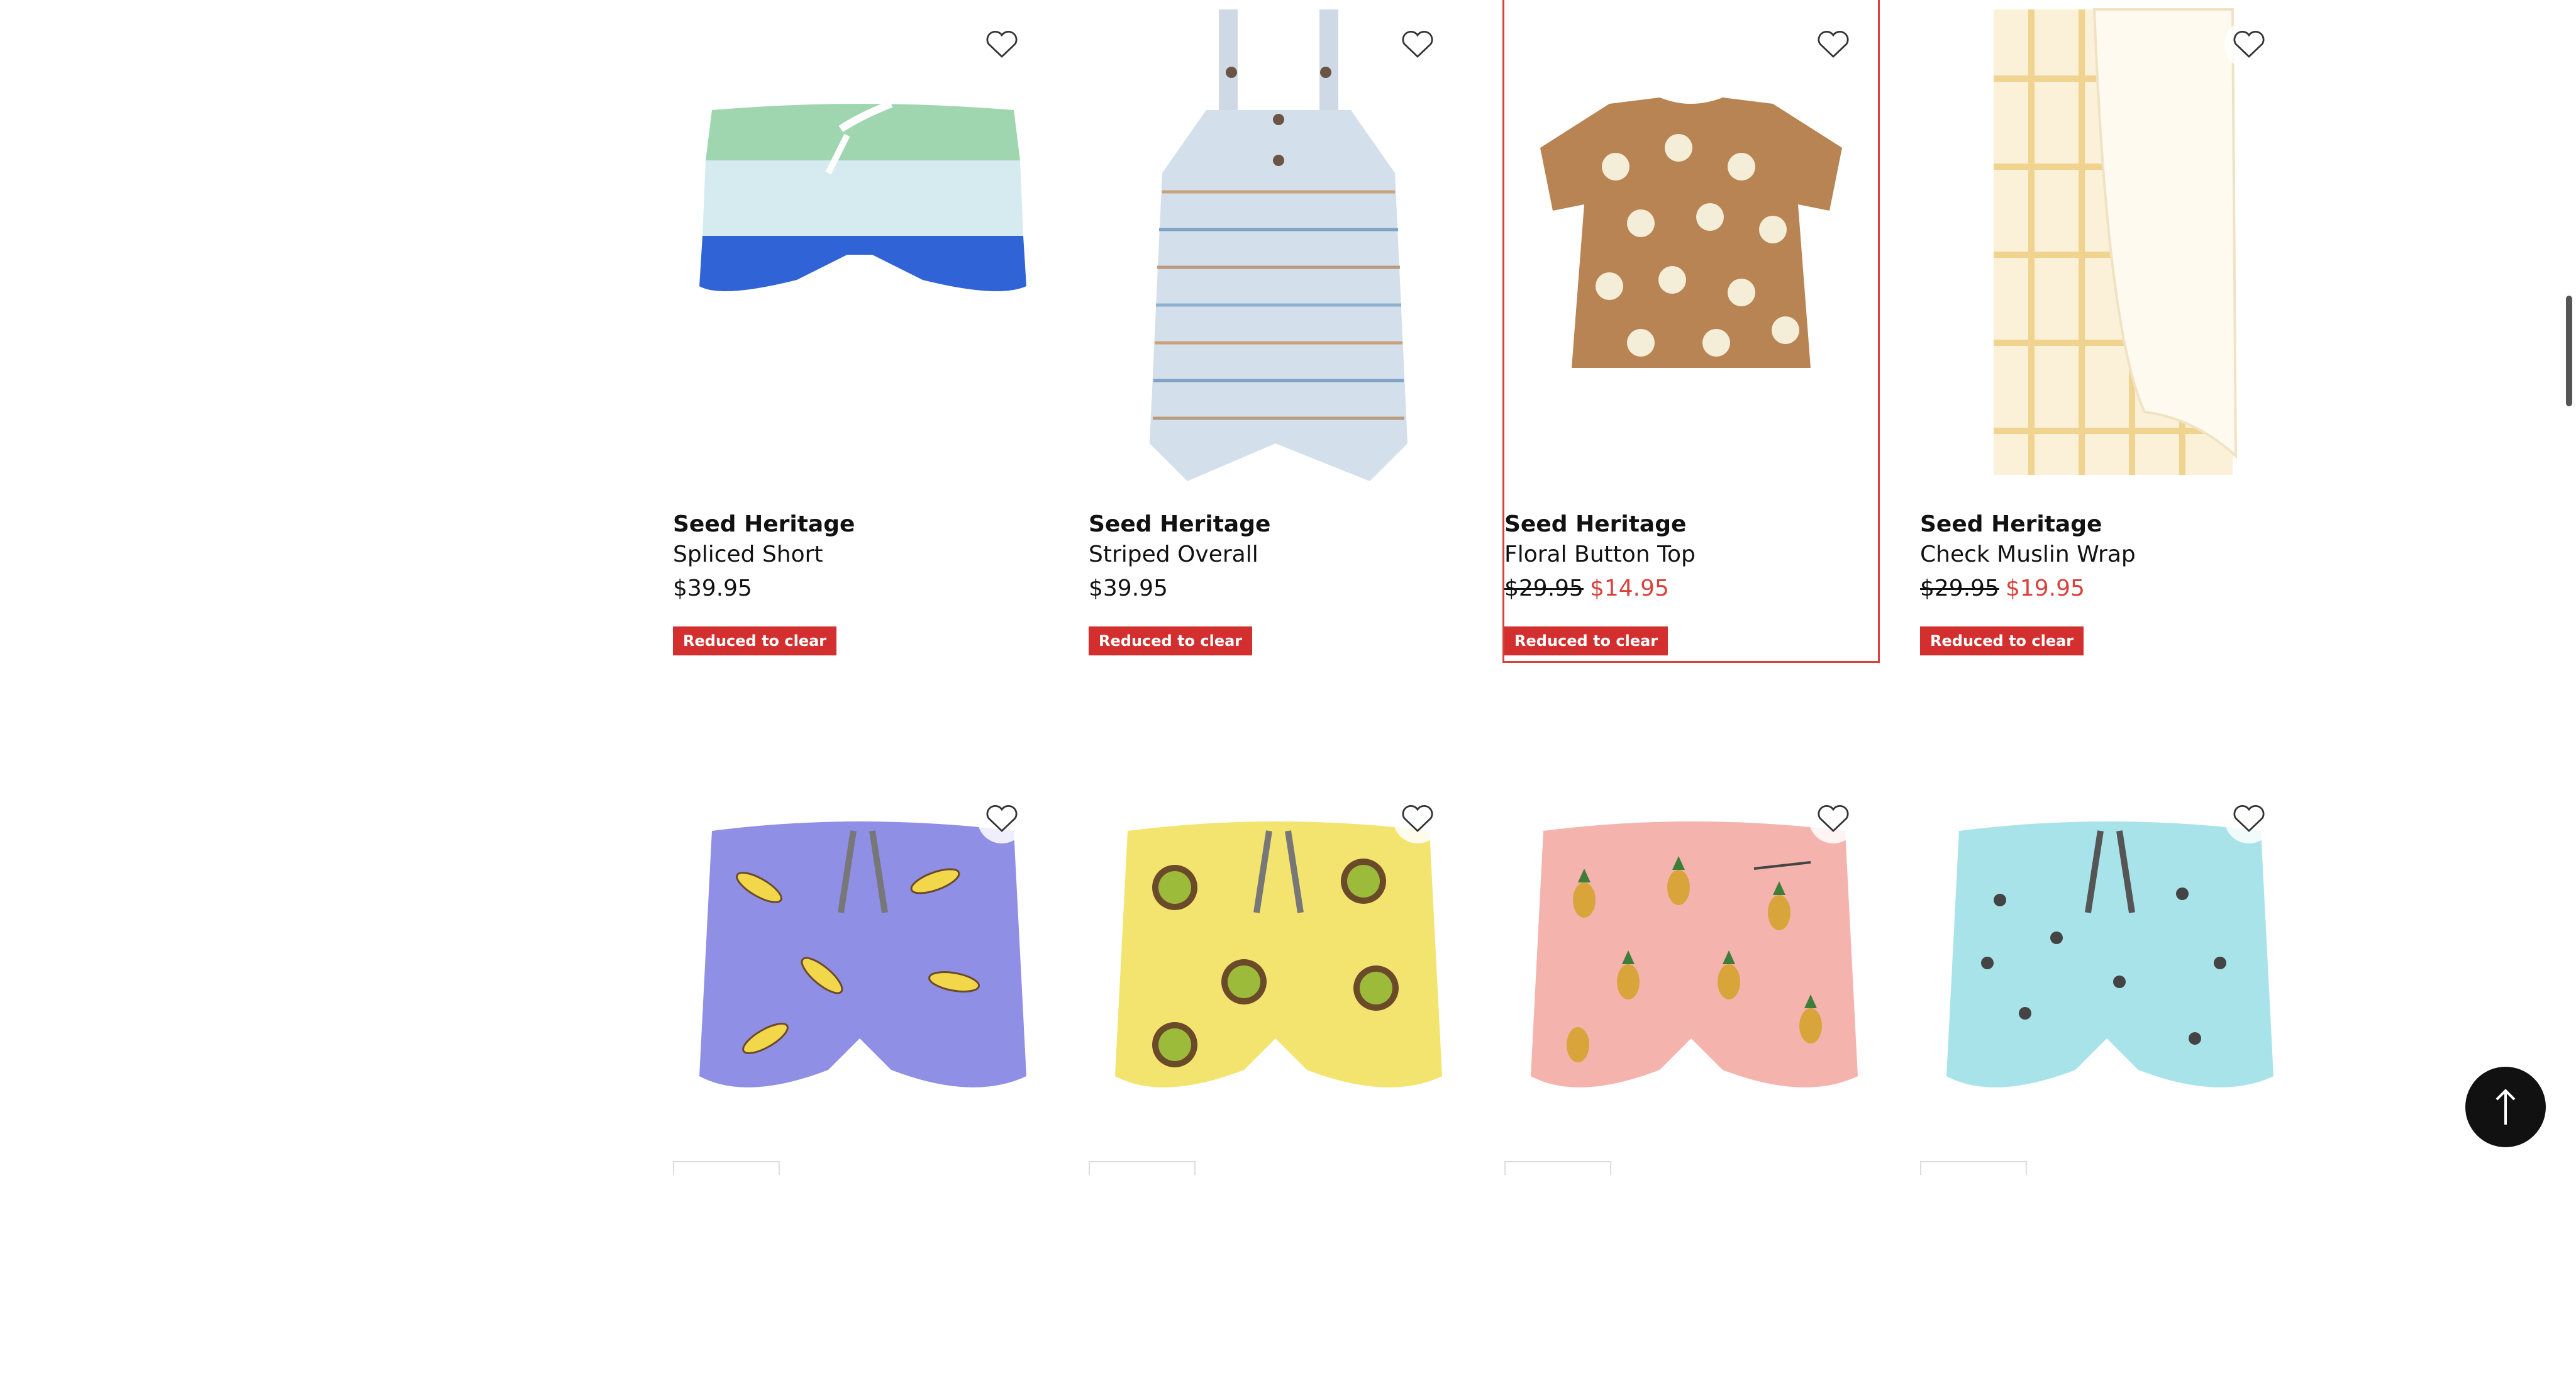 This screenshot has height=1385, width=2576. I want to click on muslin-wrap-image, so click(2116, 242).